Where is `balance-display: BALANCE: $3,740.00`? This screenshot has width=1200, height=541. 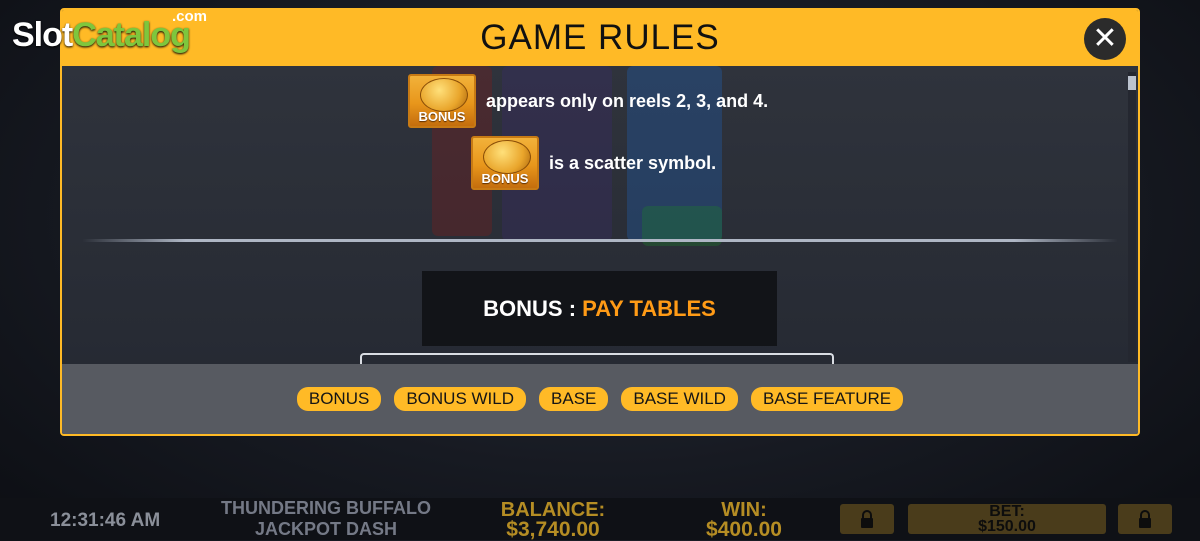 balance-display: BALANCE: $3,740.00 is located at coordinates (553, 520).